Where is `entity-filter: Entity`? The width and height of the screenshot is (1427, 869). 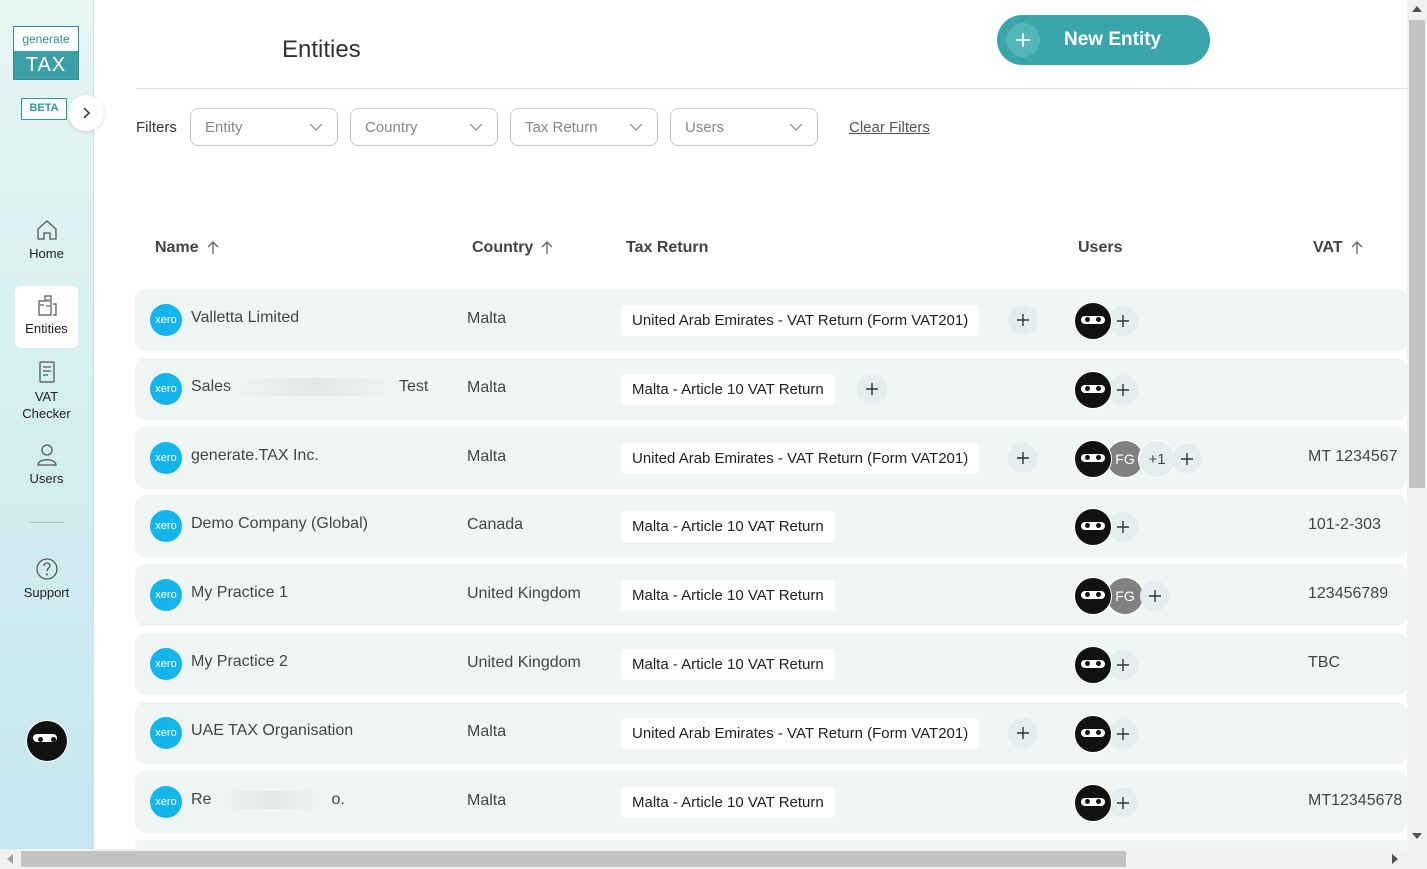 entity-filter: Entity is located at coordinates (264, 127).